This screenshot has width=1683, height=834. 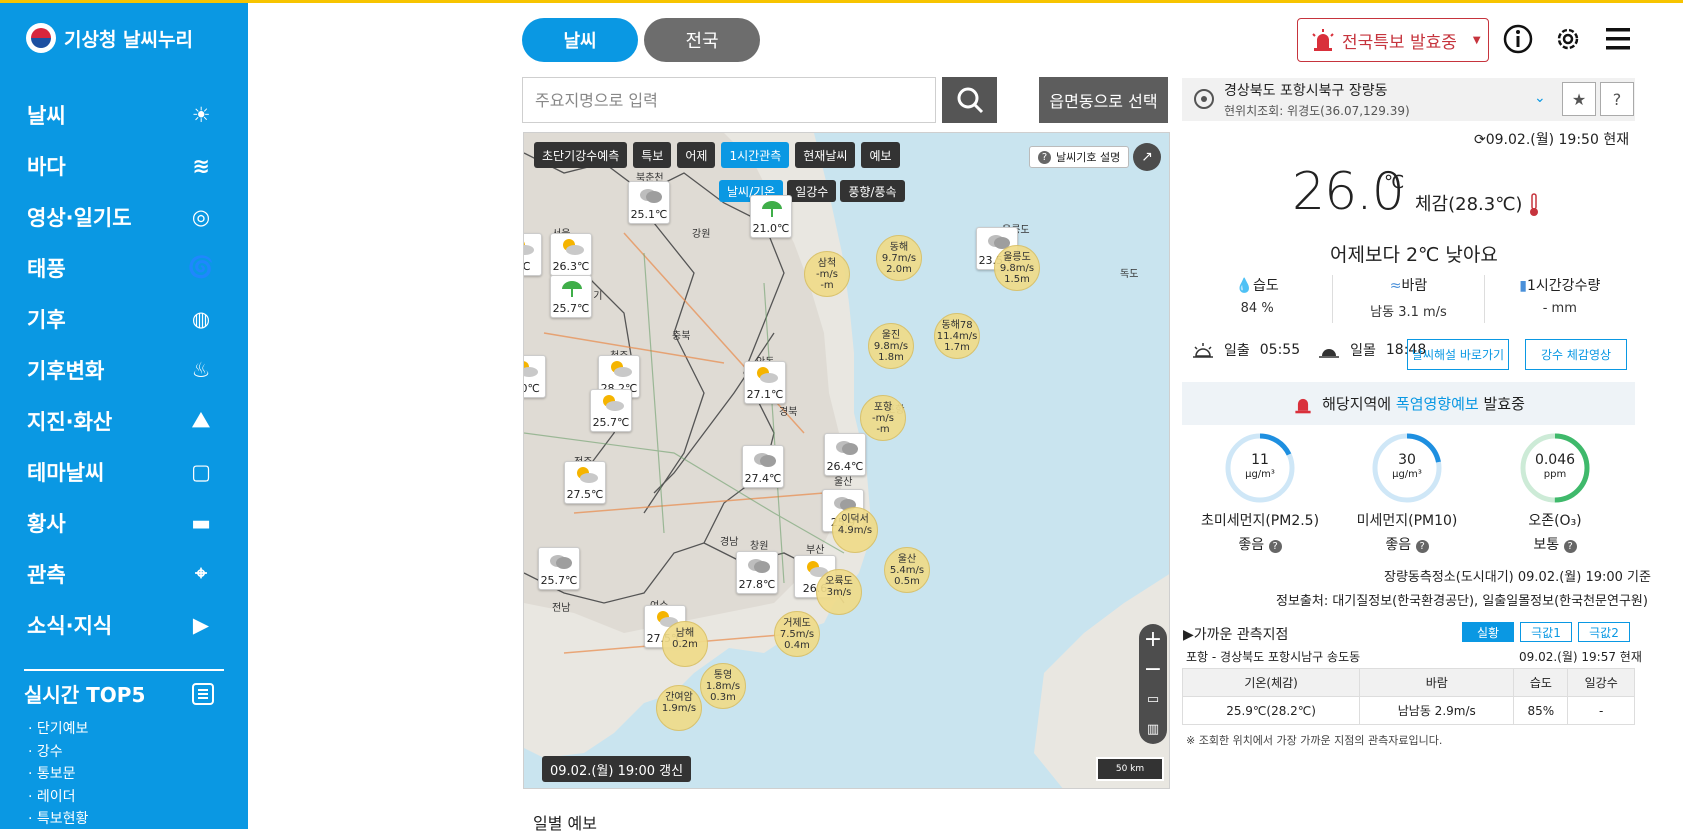 I want to click on search-input, so click(x=729, y=100).